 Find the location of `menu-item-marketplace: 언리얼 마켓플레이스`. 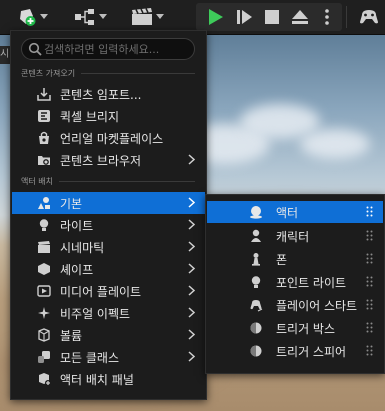

menu-item-marketplace: 언리얼 마켓플레이스 is located at coordinates (108, 138).